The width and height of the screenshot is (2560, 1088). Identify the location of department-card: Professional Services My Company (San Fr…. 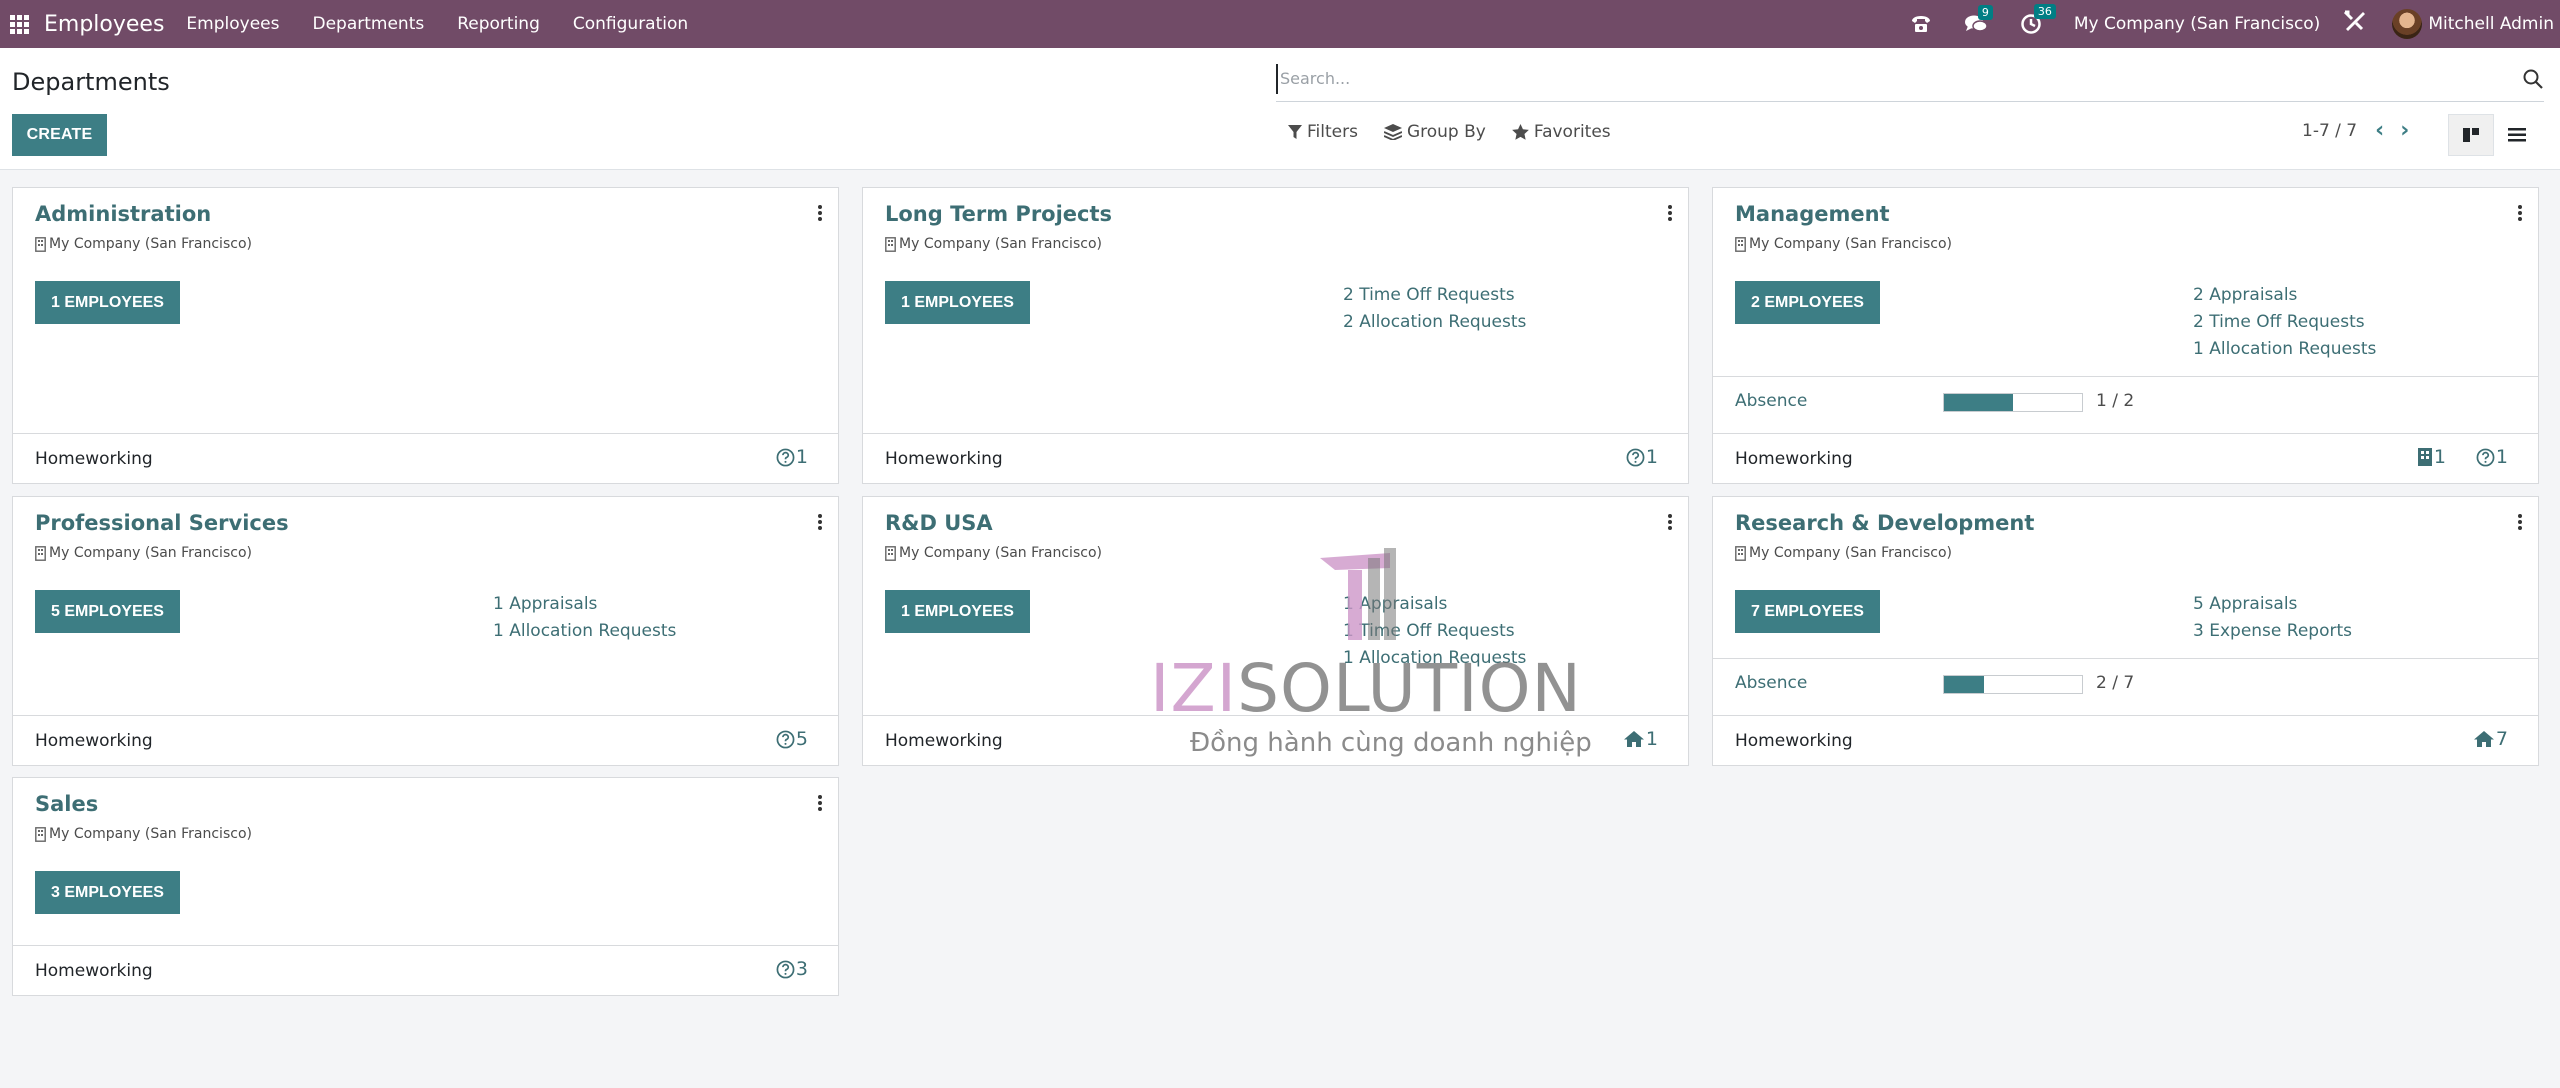
(425, 631).